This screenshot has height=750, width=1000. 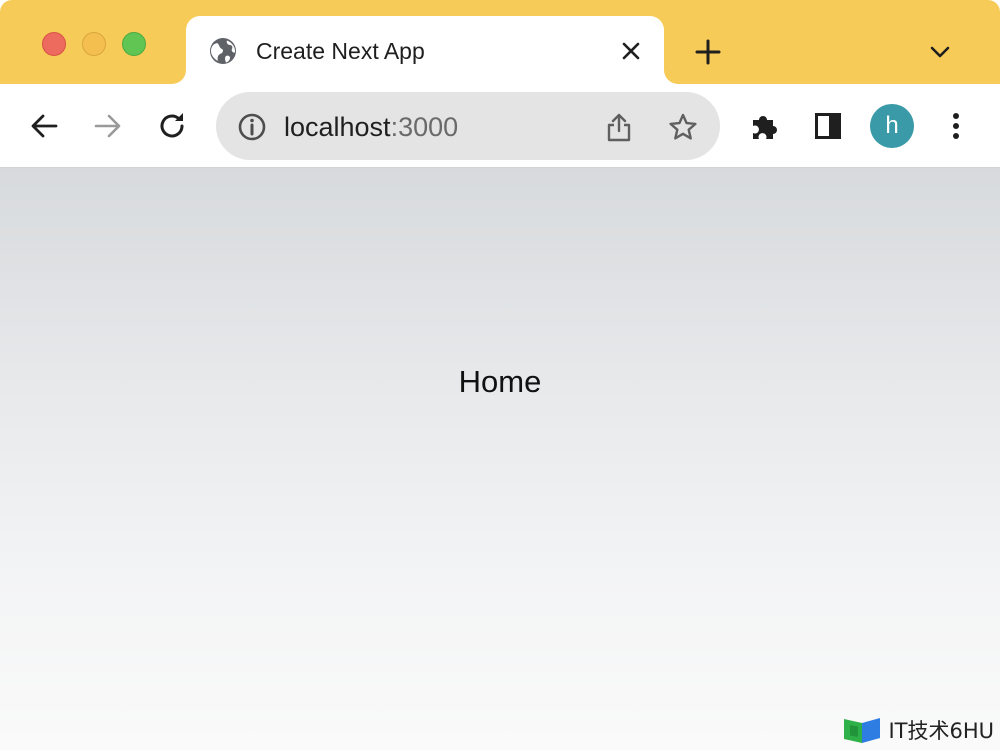 What do you see at coordinates (340, 51) in the screenshot?
I see `tab-title: Create Next App` at bounding box center [340, 51].